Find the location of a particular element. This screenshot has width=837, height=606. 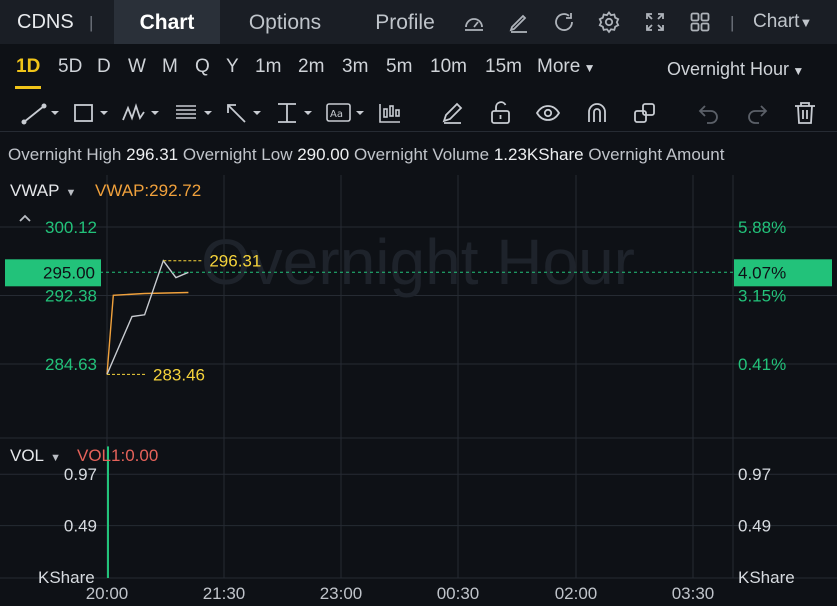

volume-unit-label: KShare is located at coordinates (766, 577).